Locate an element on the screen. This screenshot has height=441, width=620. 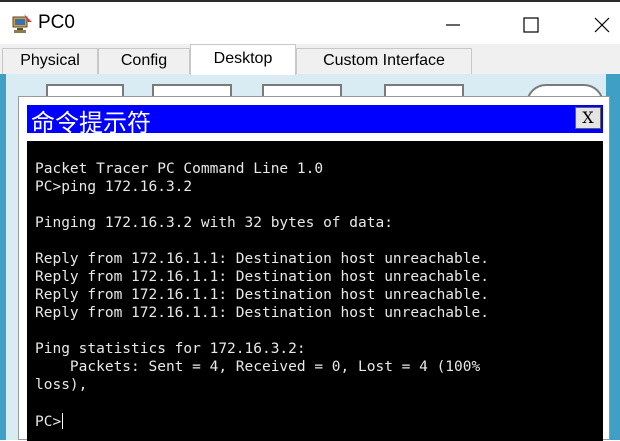
window-title: PC0 is located at coordinates (56, 22).